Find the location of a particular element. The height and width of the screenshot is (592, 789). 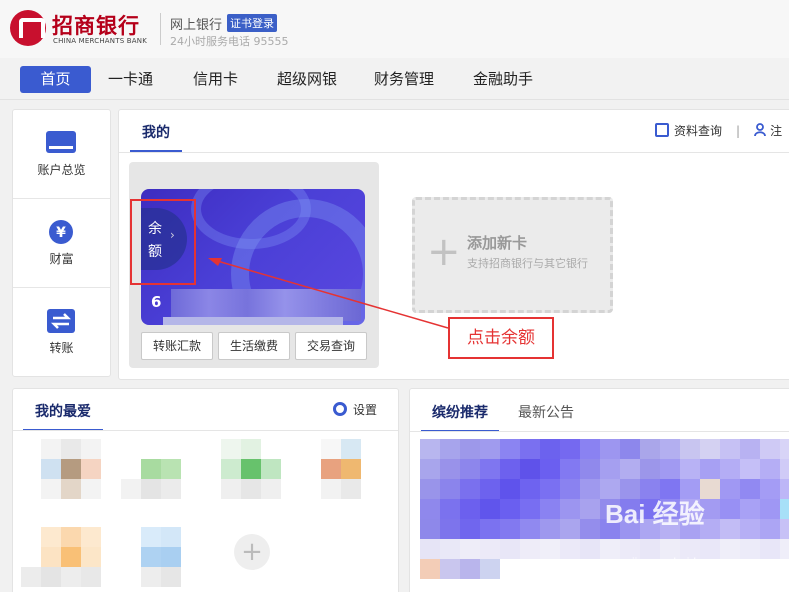

add-card-title: 添加新卡 is located at coordinates (497, 243).